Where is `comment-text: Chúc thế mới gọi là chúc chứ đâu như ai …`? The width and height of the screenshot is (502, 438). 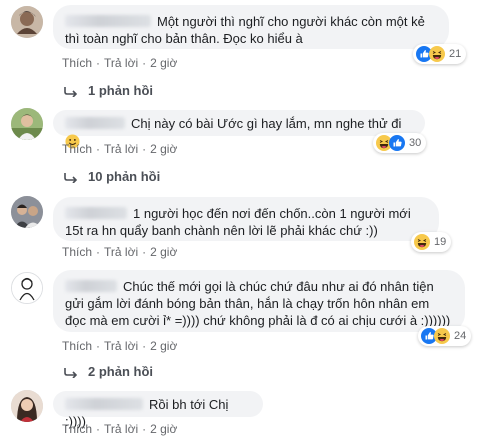
comment-text: Chúc thế mới gọi là chúc chứ đâu như ai … is located at coordinates (258, 303).